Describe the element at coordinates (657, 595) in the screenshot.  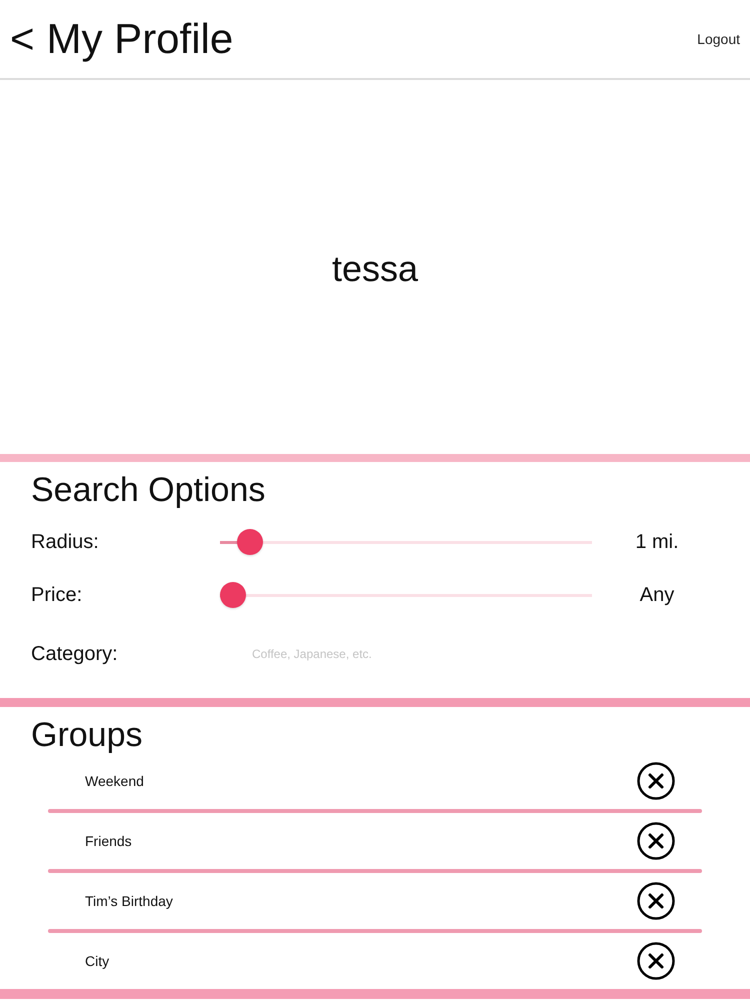
I see `slider-value: Any` at that location.